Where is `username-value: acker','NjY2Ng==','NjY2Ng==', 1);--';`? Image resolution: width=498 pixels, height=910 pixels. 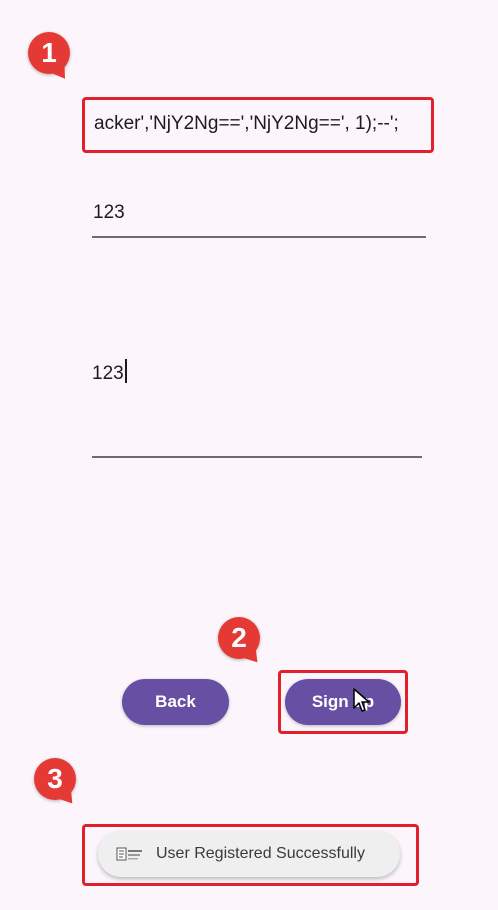 username-value: acker','NjY2Ng==','NjY2Ng==', 1);--'; is located at coordinates (246, 123).